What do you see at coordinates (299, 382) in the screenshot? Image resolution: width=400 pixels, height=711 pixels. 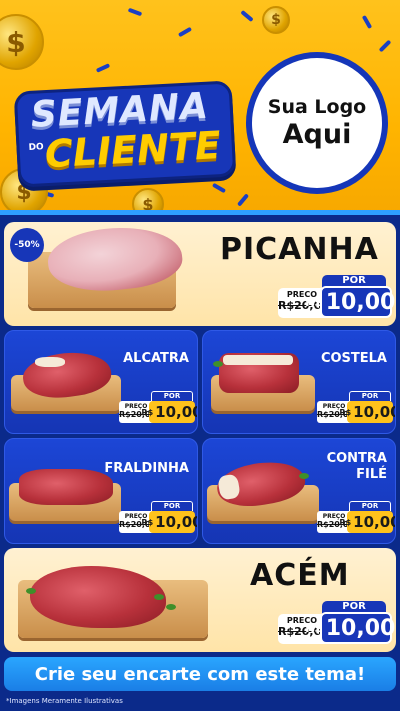 I see `product-card-costela: COSTELA POR PREÇO R$20,00 R$ 10,00` at bounding box center [299, 382].